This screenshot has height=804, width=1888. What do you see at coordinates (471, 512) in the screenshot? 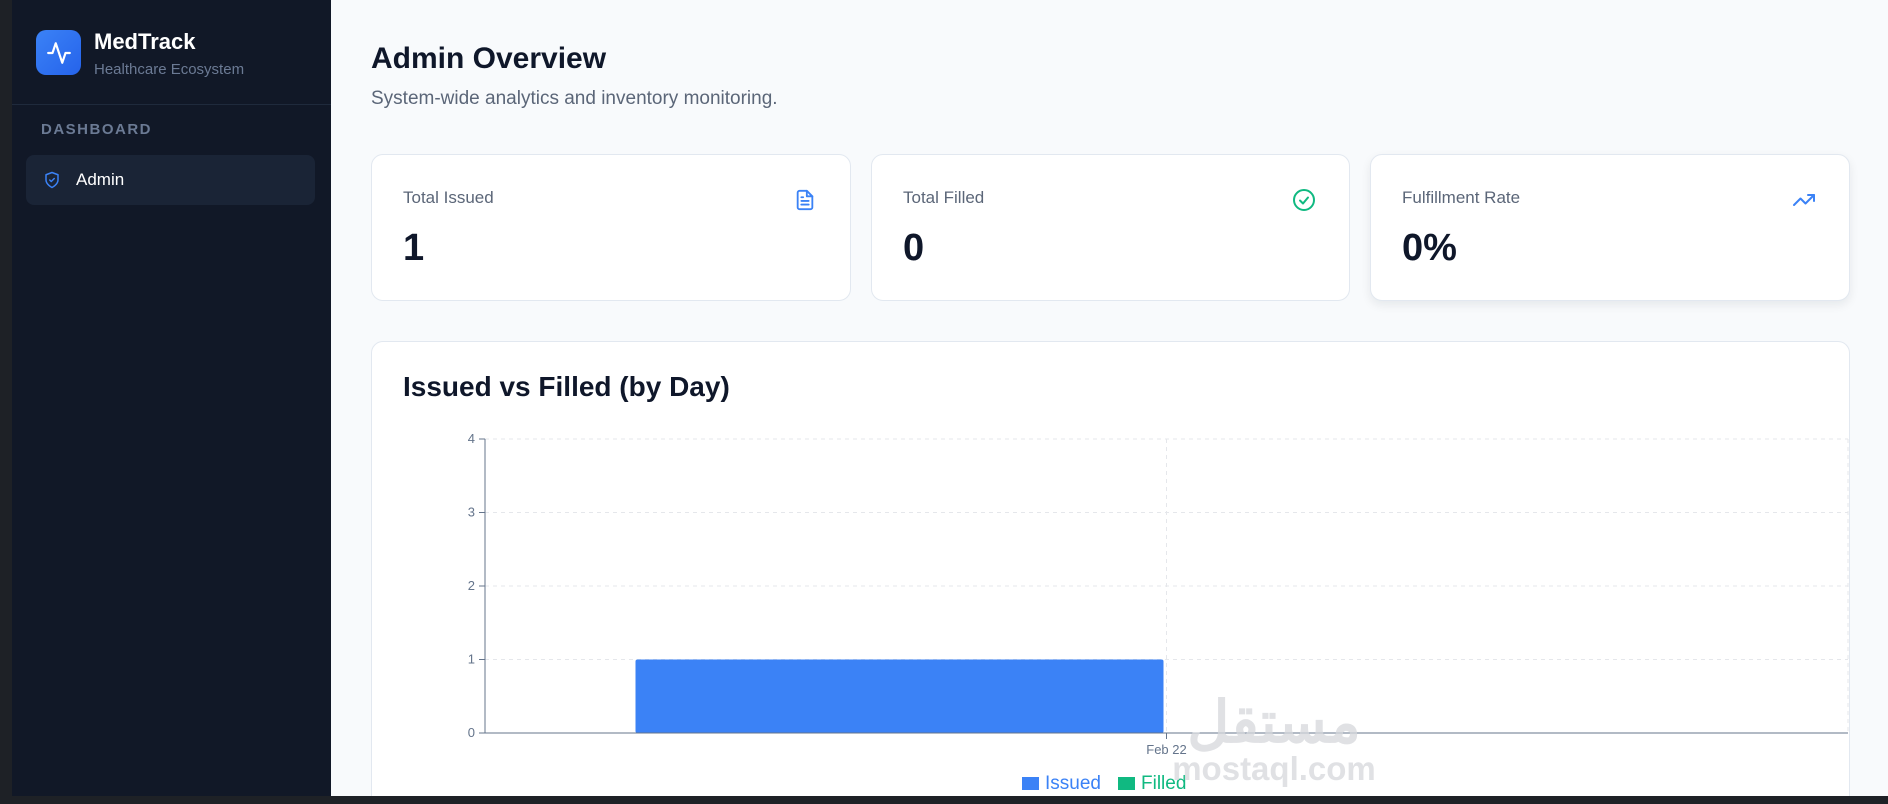
I see `y-tick-label: 3` at bounding box center [471, 512].